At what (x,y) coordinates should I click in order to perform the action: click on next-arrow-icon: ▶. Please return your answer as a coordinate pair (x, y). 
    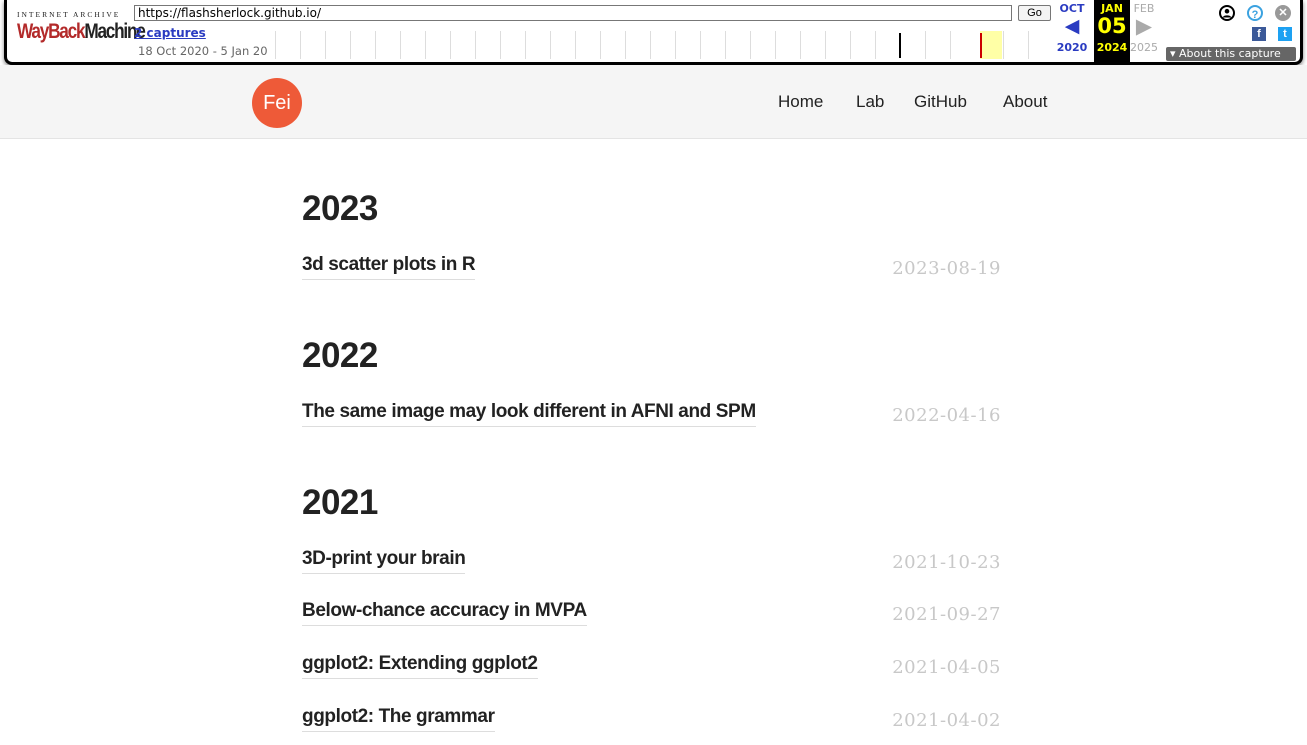
    Looking at the image, I should click on (1144, 26).